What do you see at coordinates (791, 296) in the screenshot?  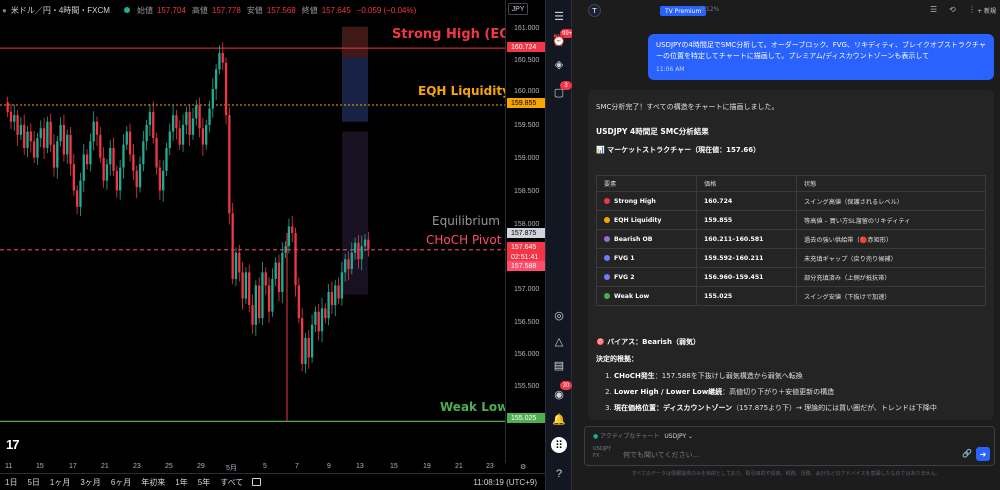 I see `table-row: Weak Low 155.025 スイング安値（下抜けで加速）` at bounding box center [791, 296].